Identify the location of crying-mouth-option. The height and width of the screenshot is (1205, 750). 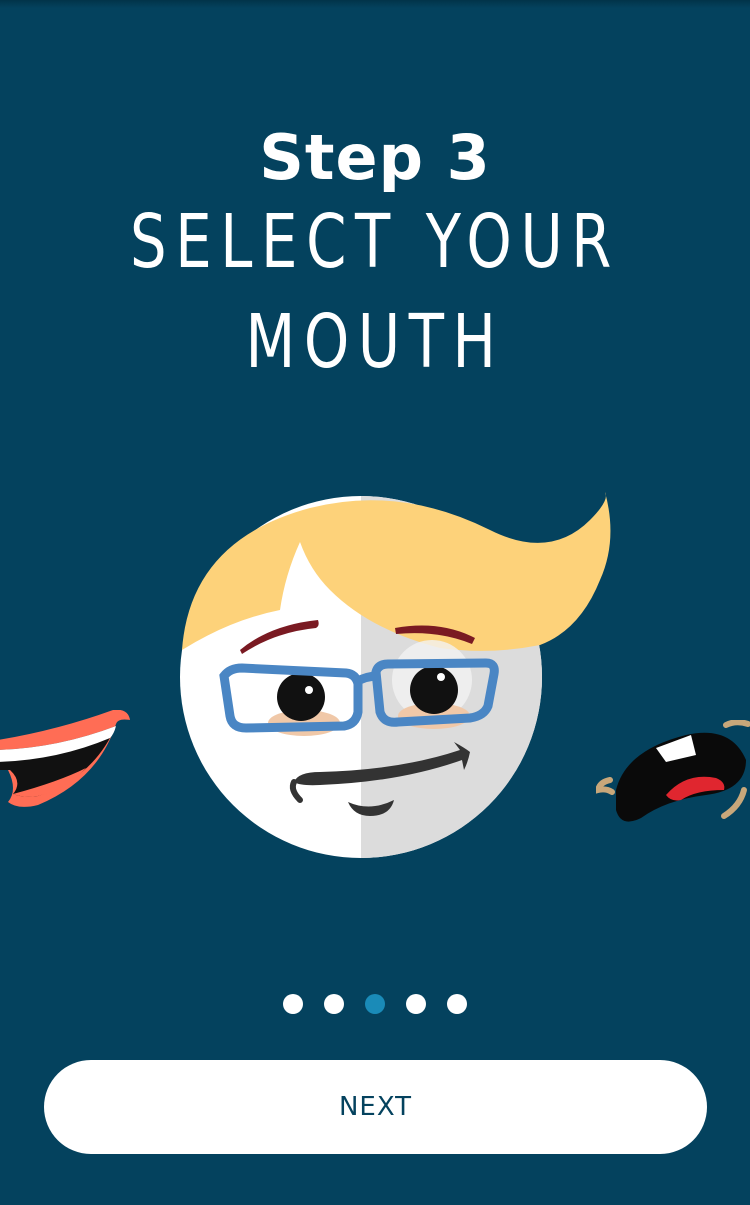
(673, 775).